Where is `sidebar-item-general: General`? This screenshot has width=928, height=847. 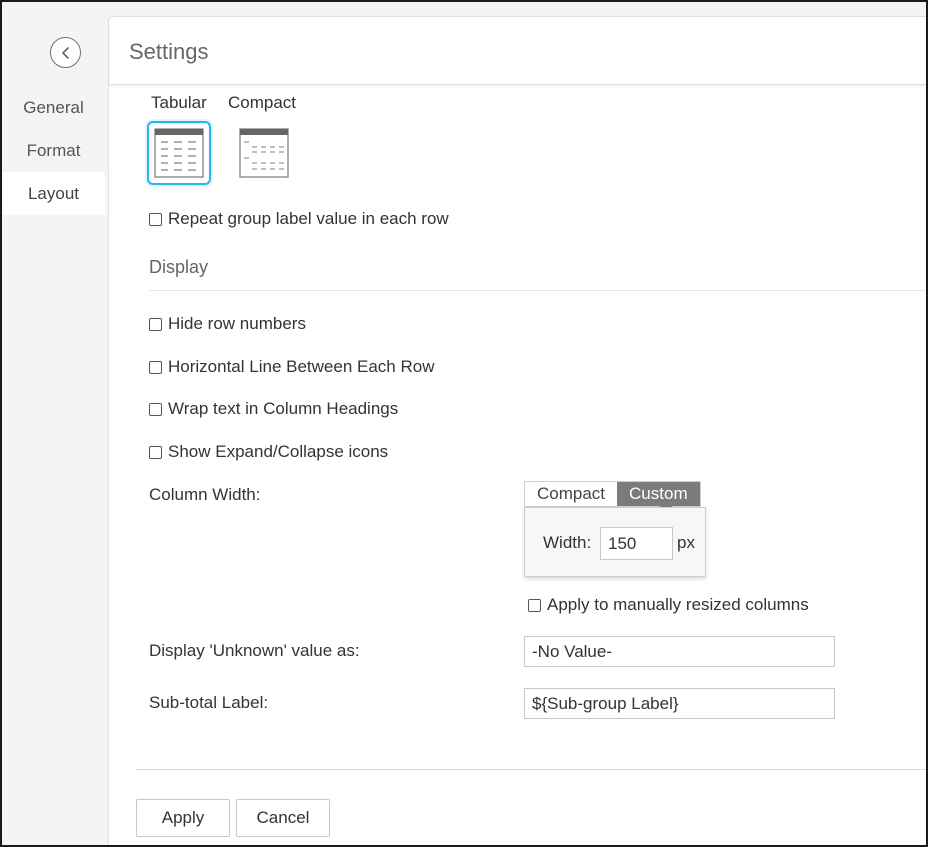
sidebar-item-general: General is located at coordinates (53, 107).